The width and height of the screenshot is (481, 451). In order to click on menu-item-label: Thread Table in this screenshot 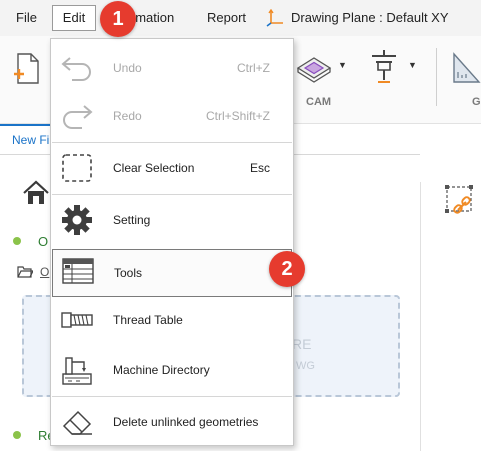, I will do `click(148, 320)`.